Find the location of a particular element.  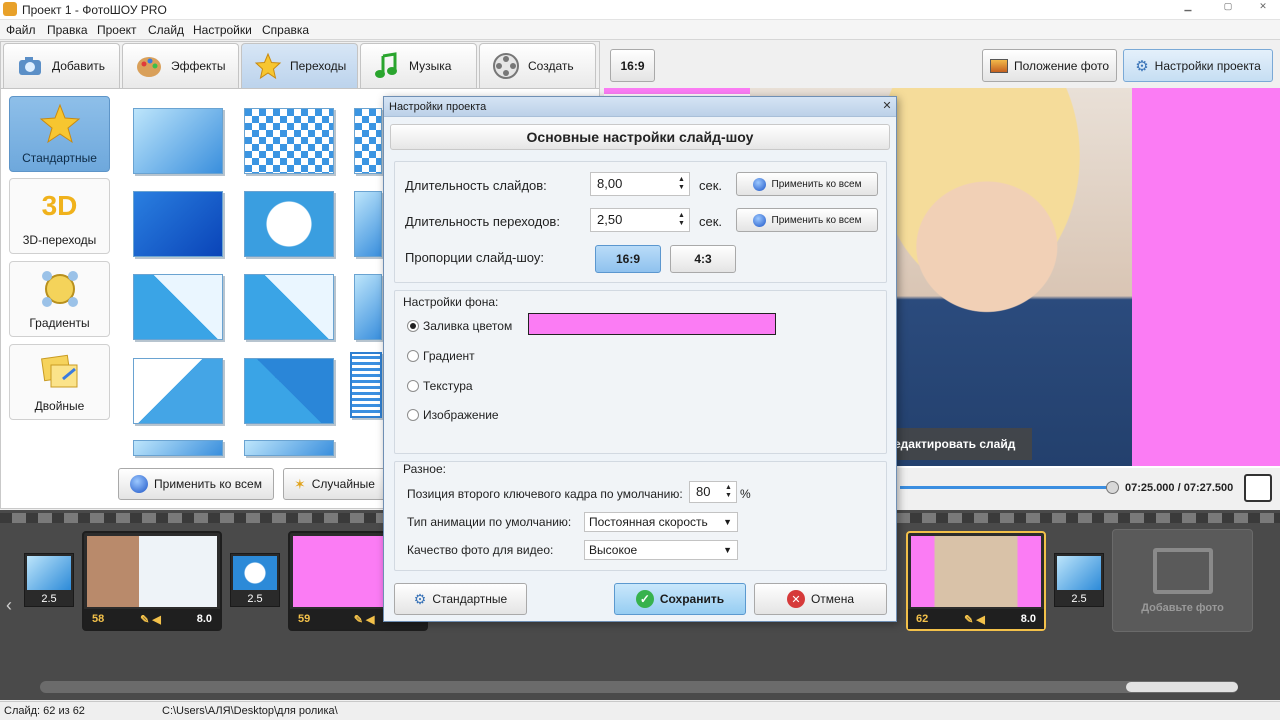

slide-thumbnail is located at coordinates (976, 571).